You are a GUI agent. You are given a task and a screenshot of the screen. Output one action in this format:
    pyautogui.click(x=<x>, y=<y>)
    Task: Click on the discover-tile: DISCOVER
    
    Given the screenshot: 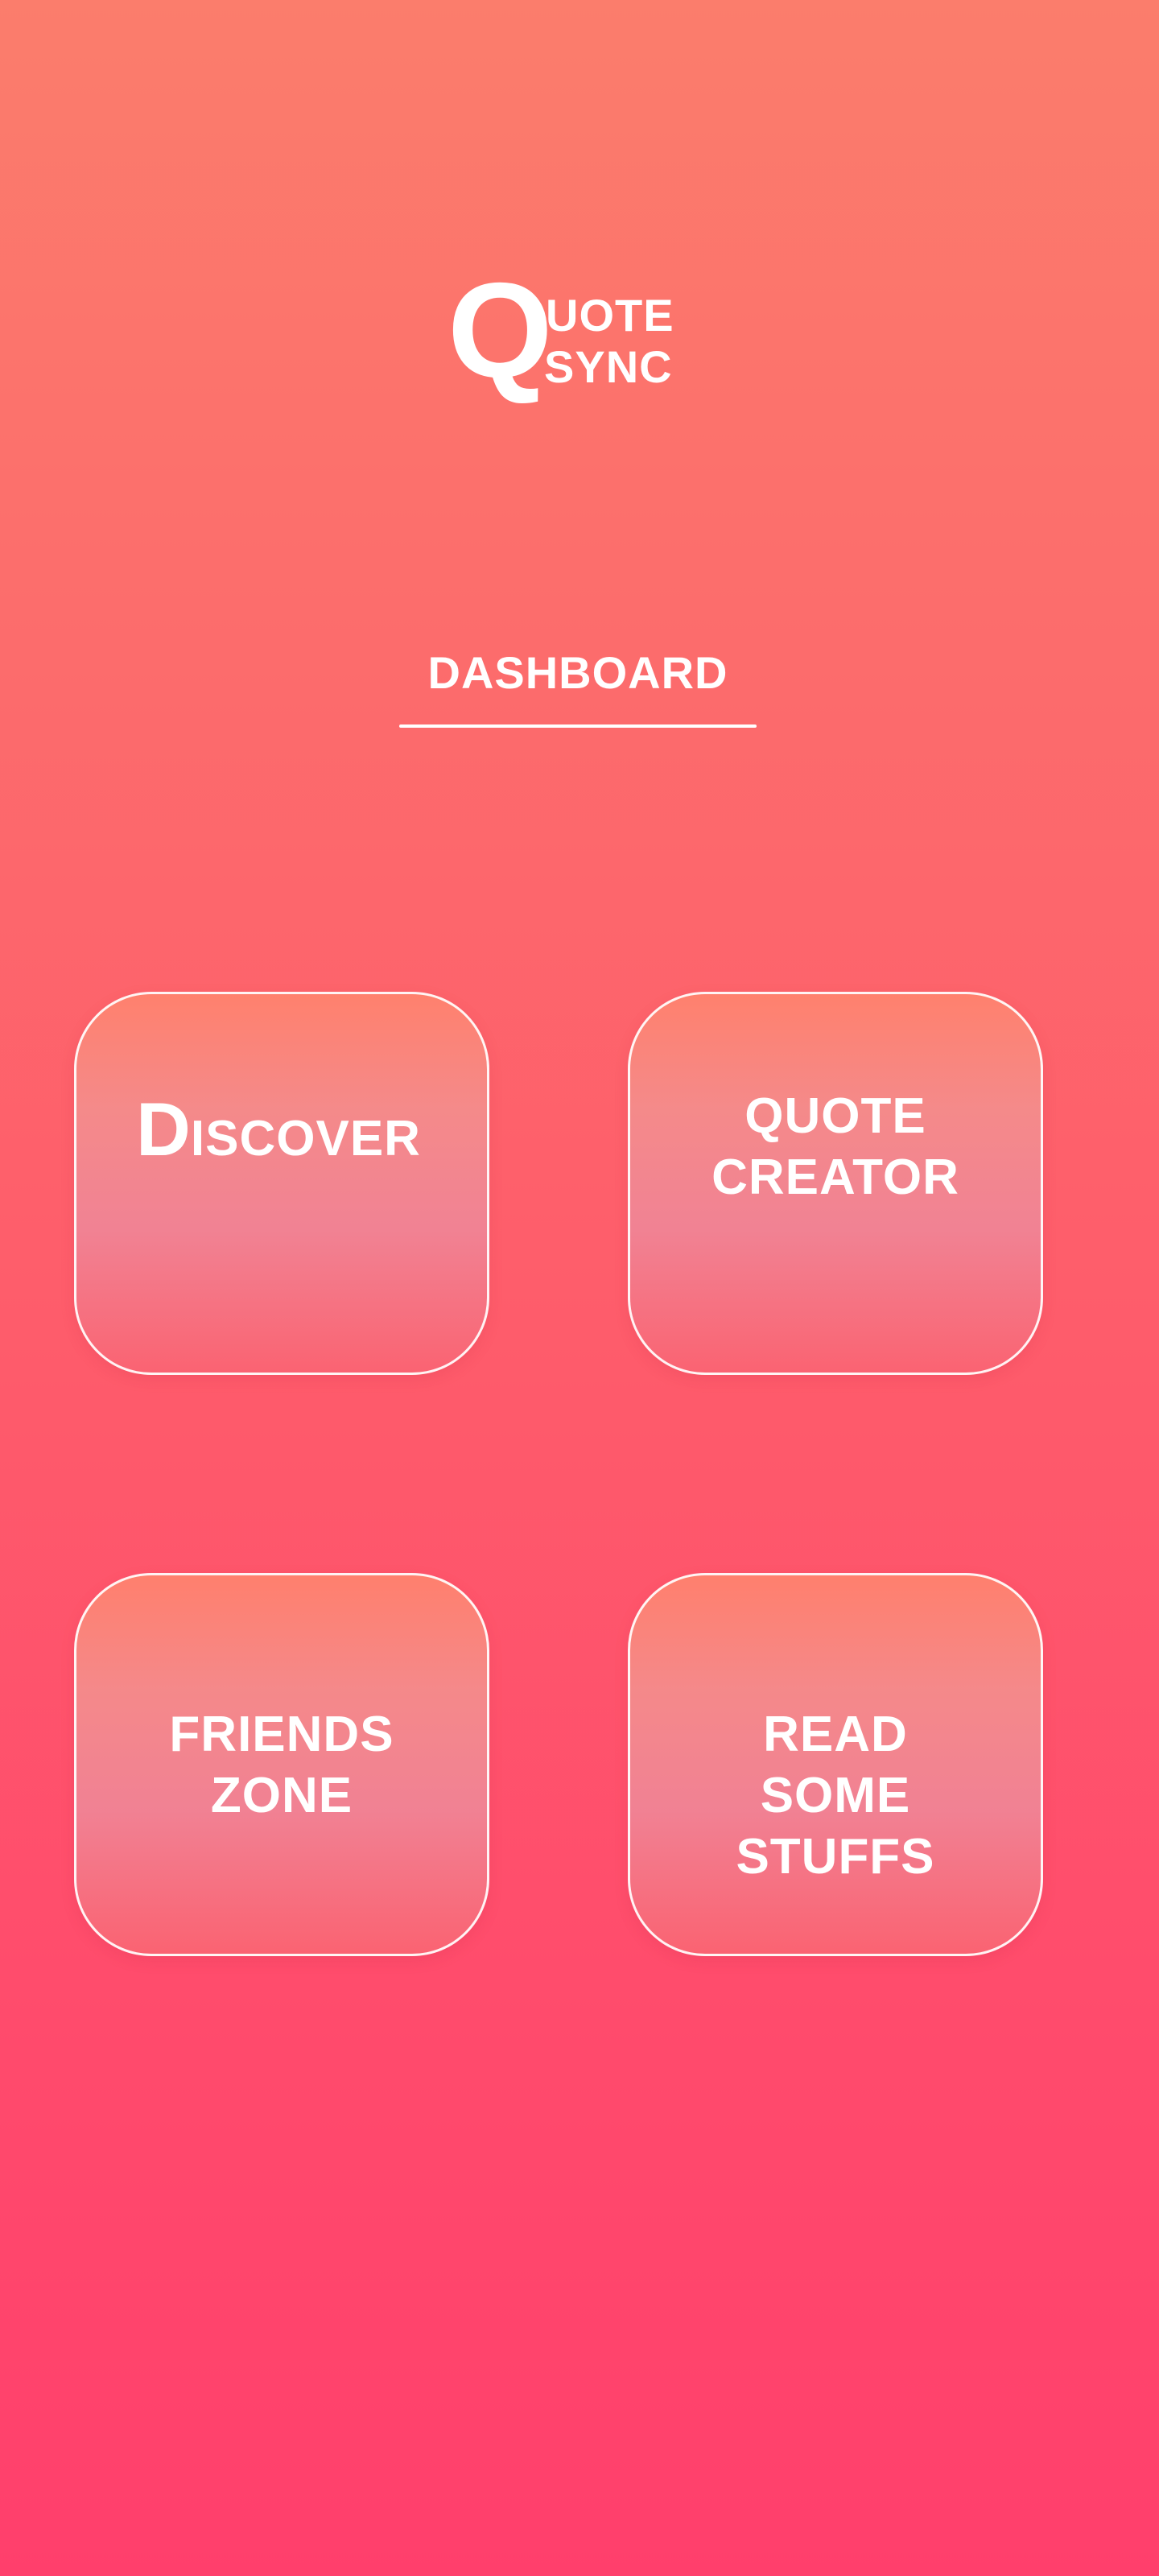 What is the action you would take?
    pyautogui.click(x=281, y=1183)
    